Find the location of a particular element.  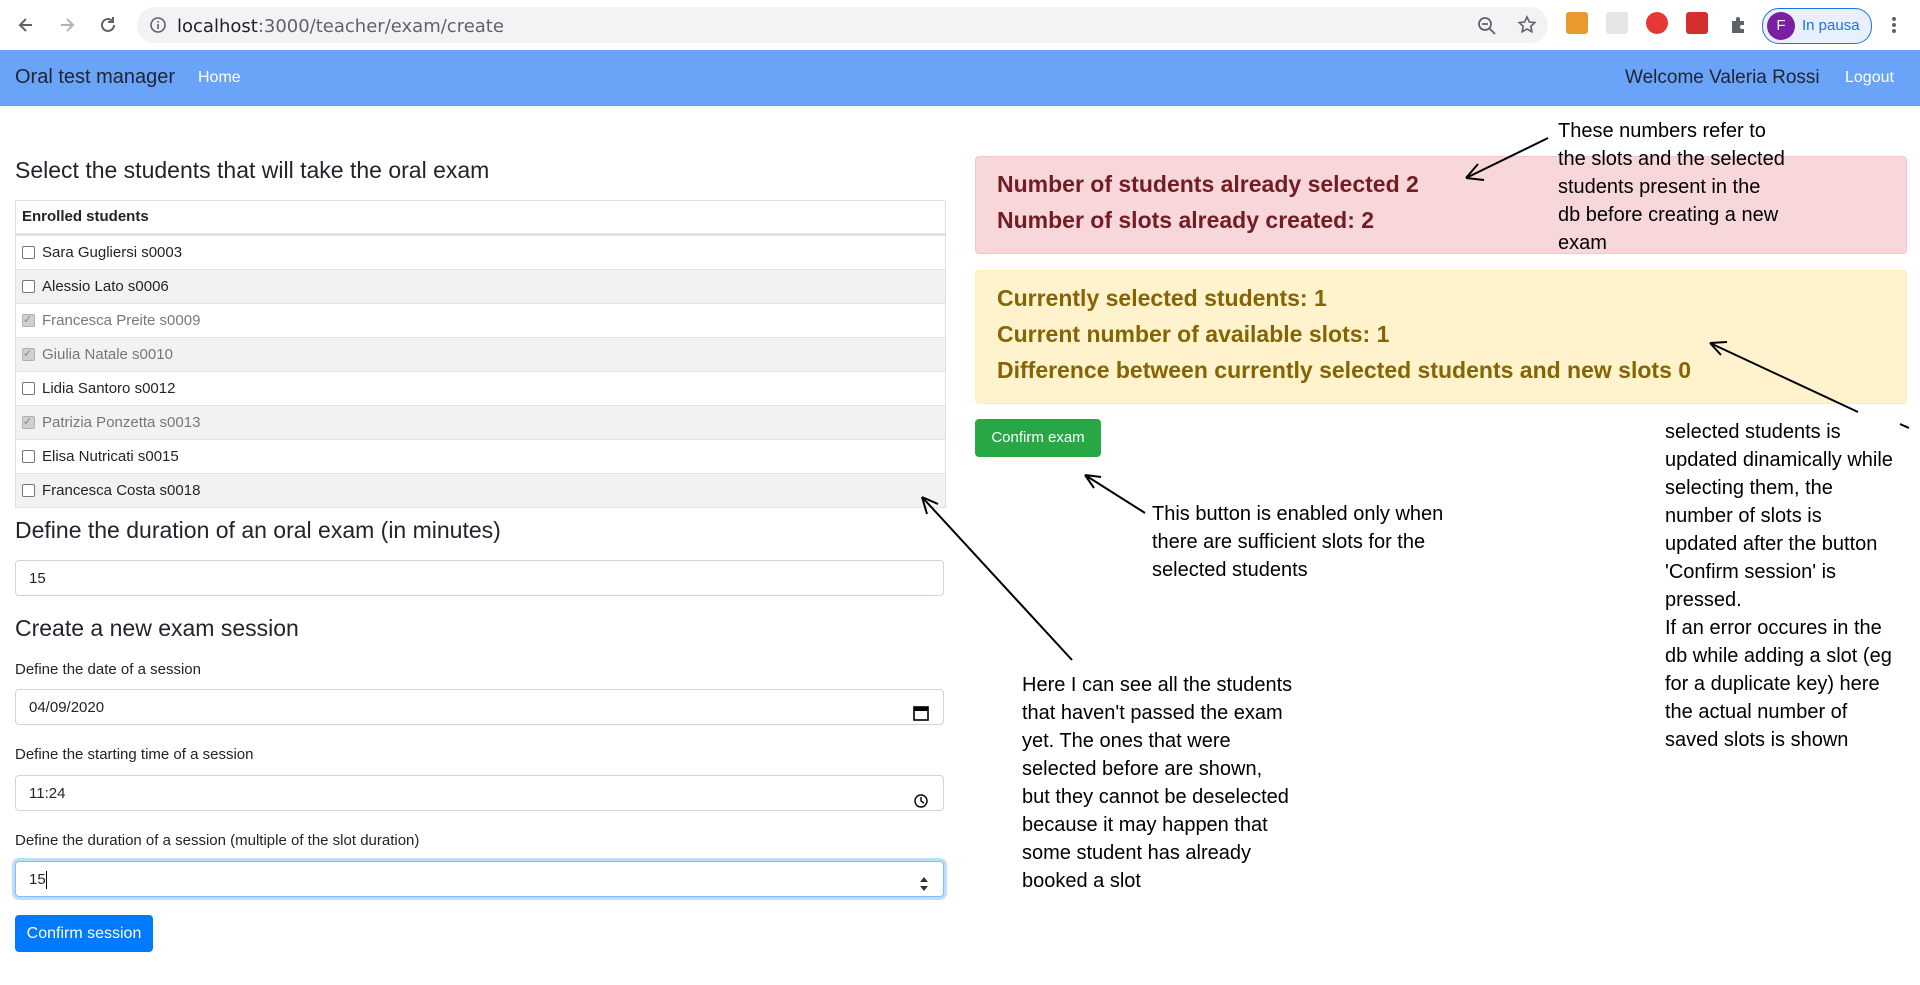

arrow-to-students-table is located at coordinates (997, 578).